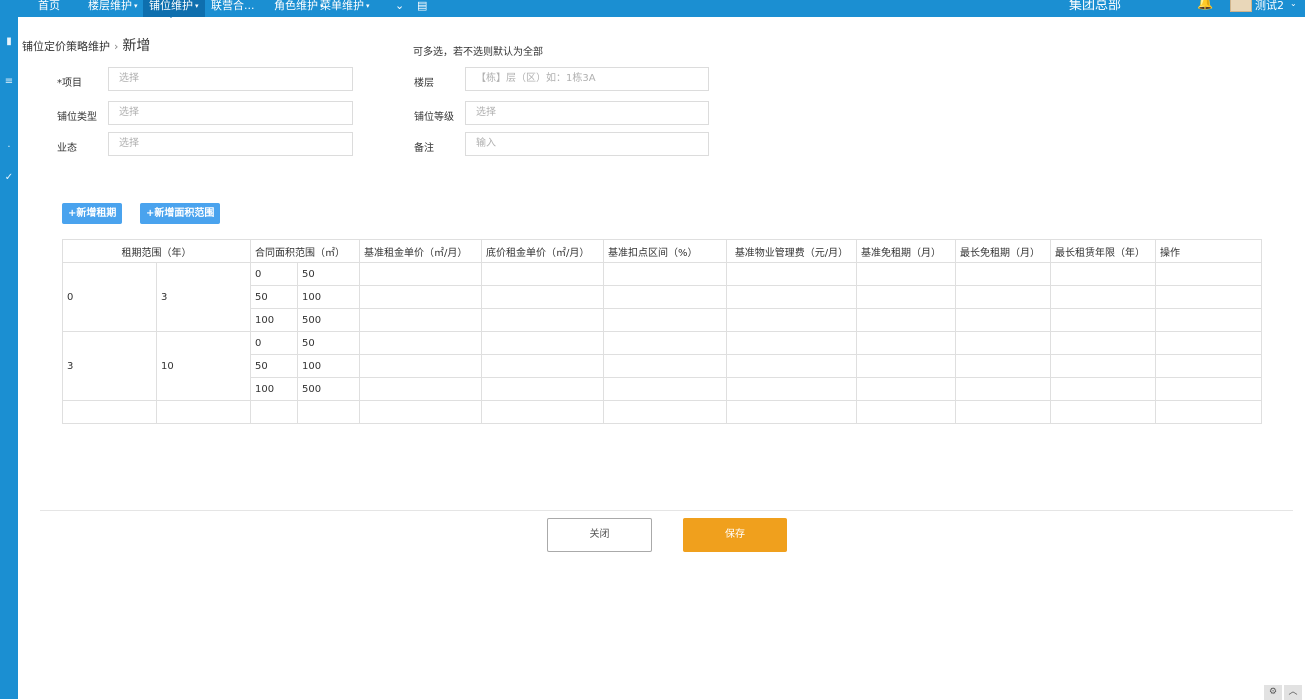  I want to click on breadcrumb-parent: 铺位定价策略维护, so click(66, 46).